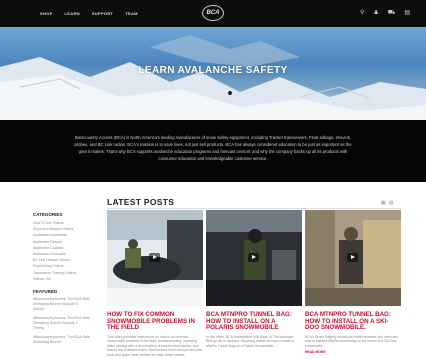 The image size is (426, 359). Describe the element at coordinates (72, 13) in the screenshot. I see `nav-learn: LEARN` at that location.